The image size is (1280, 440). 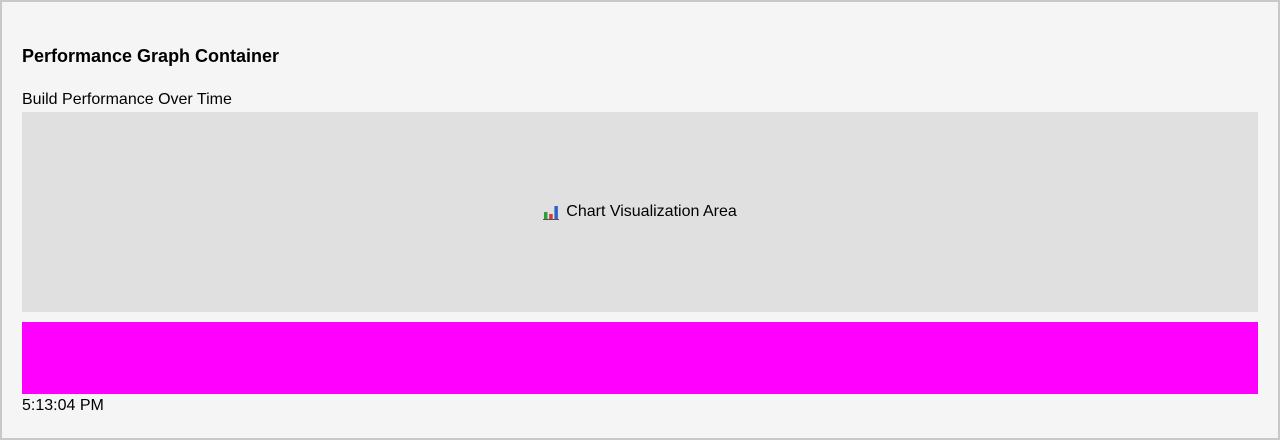 I want to click on bar-chart-icon, so click(x=551, y=212).